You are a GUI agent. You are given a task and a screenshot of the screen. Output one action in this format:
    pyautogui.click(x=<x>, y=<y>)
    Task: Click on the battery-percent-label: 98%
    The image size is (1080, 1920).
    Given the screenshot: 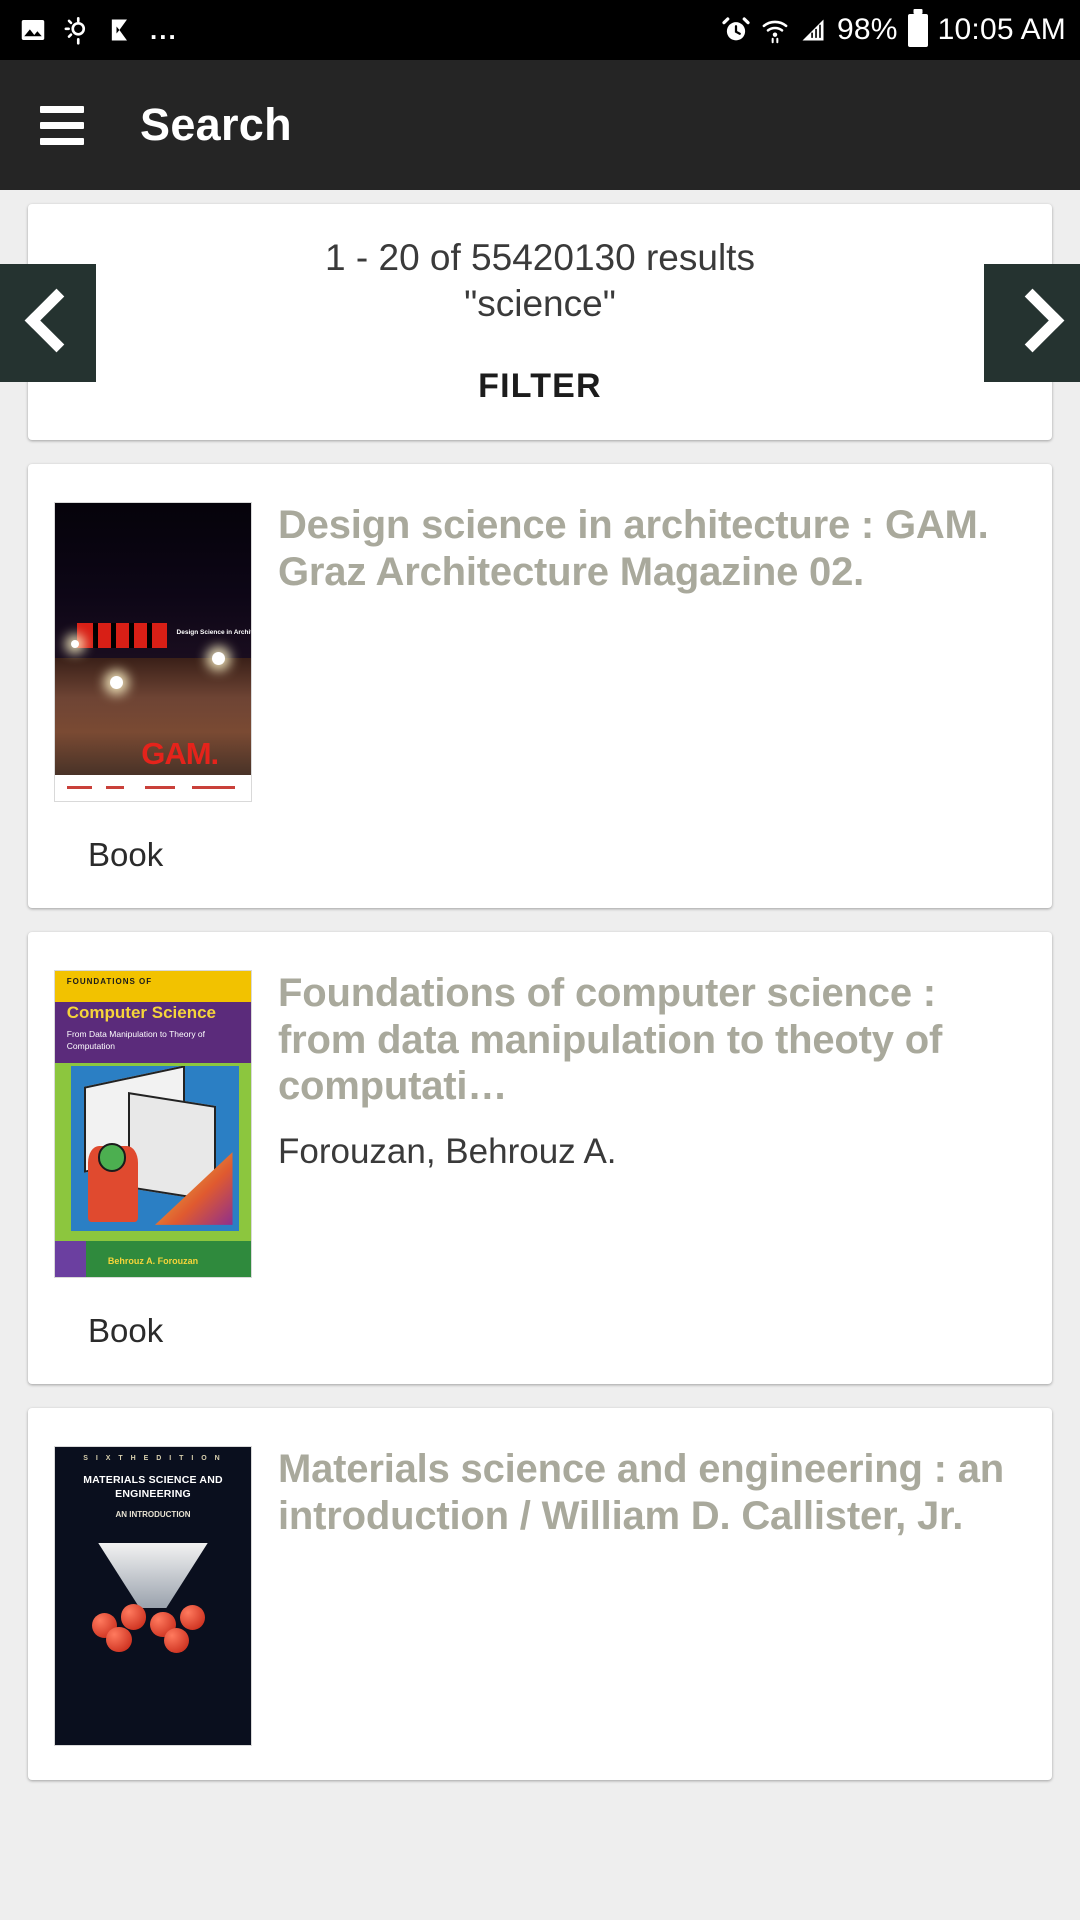 What is the action you would take?
    pyautogui.click(x=867, y=29)
    